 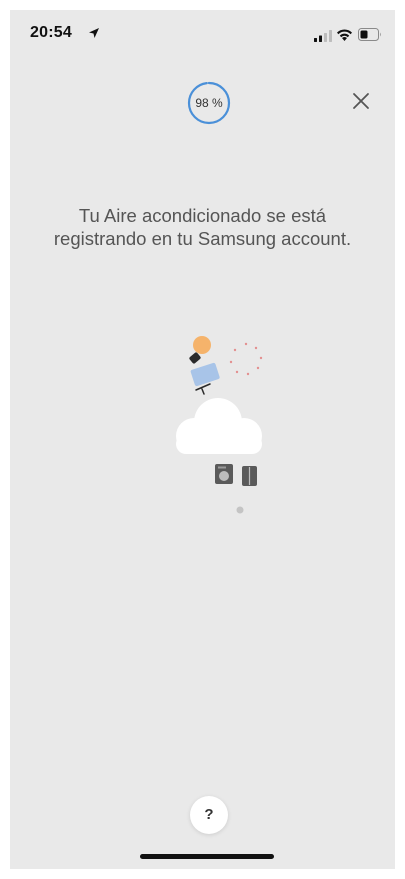 What do you see at coordinates (200, 350) in the screenshot?
I see `lightbulb-icon` at bounding box center [200, 350].